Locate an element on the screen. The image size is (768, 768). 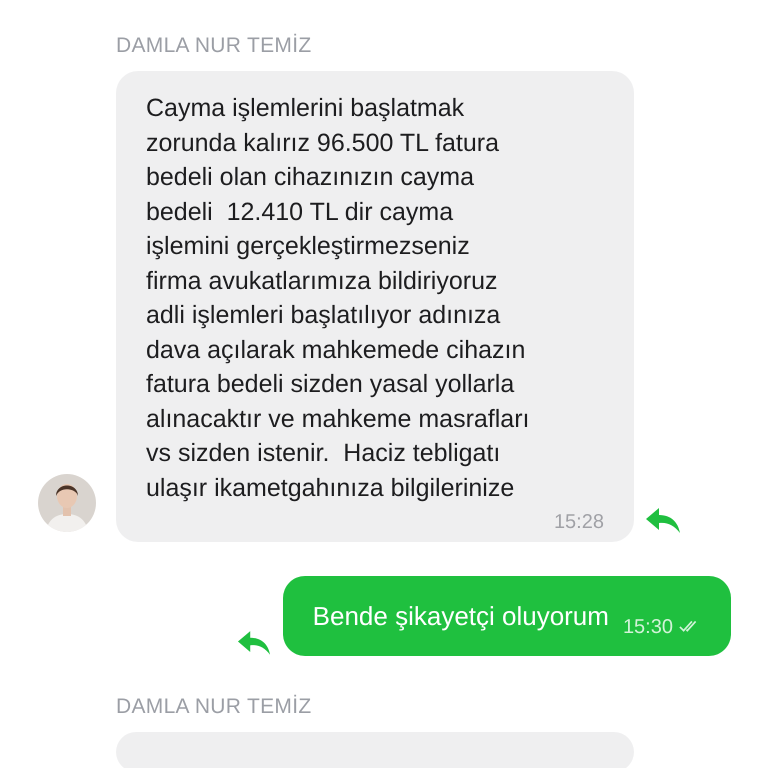
message-text: Bende şikayetçi oluyorum is located at coordinates (460, 616).